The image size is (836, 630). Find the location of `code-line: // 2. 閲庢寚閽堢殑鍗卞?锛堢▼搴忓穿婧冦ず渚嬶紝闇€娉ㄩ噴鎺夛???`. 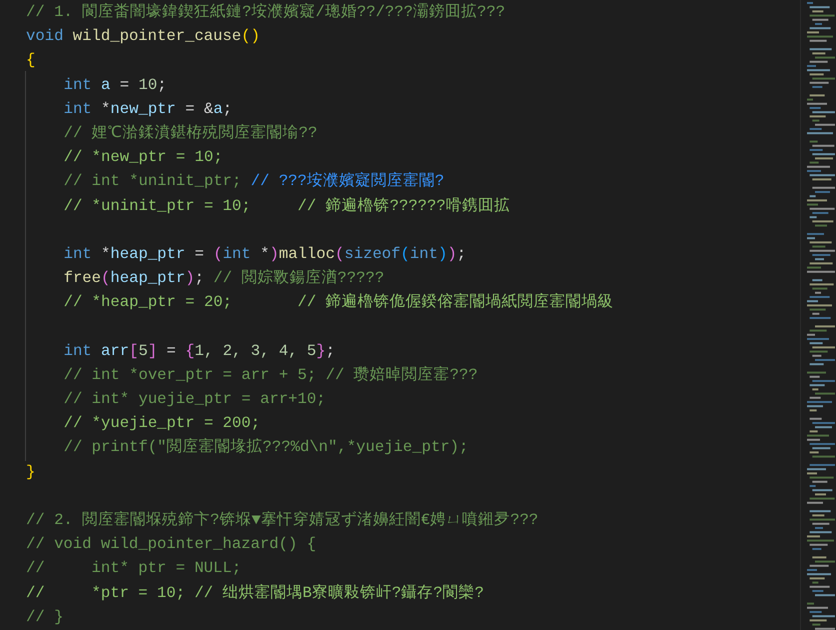

code-line: // 2. 閲庢寚閽堢殑鍗卞?锛堢▼搴忓穿婧冦ず渚嬶紝闇€娉ㄩ噴鎺夛??? is located at coordinates (282, 520).